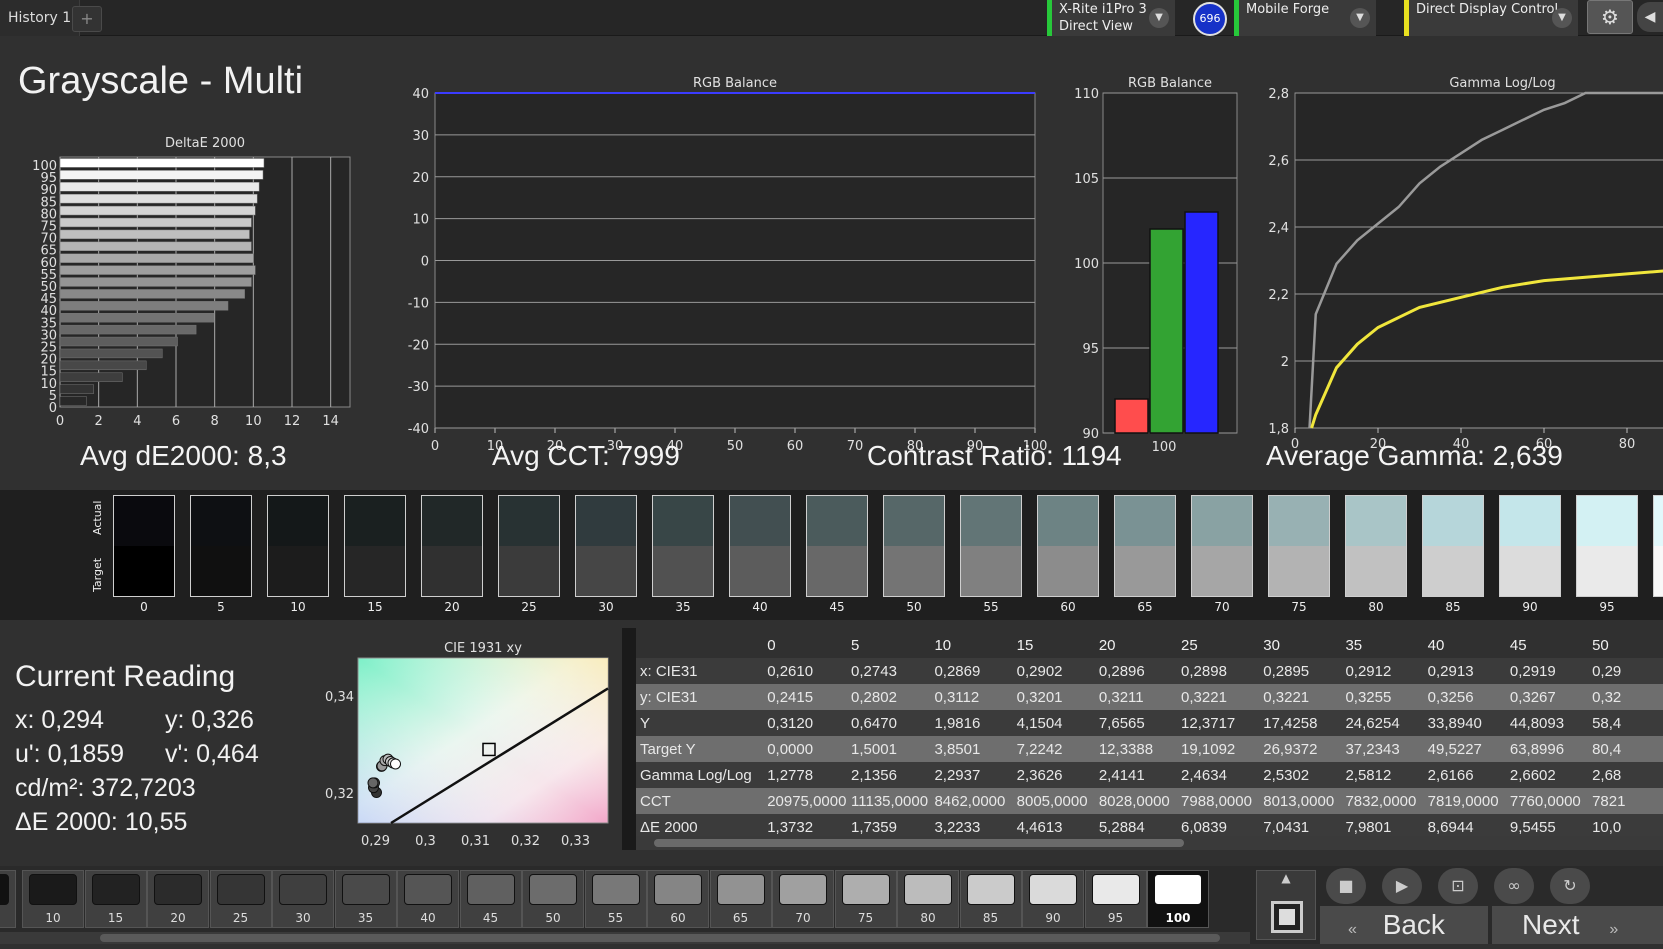 This screenshot has height=949, width=1663. Describe the element at coordinates (700, 697) in the screenshot. I see `row-label: y: CIE31` at that location.